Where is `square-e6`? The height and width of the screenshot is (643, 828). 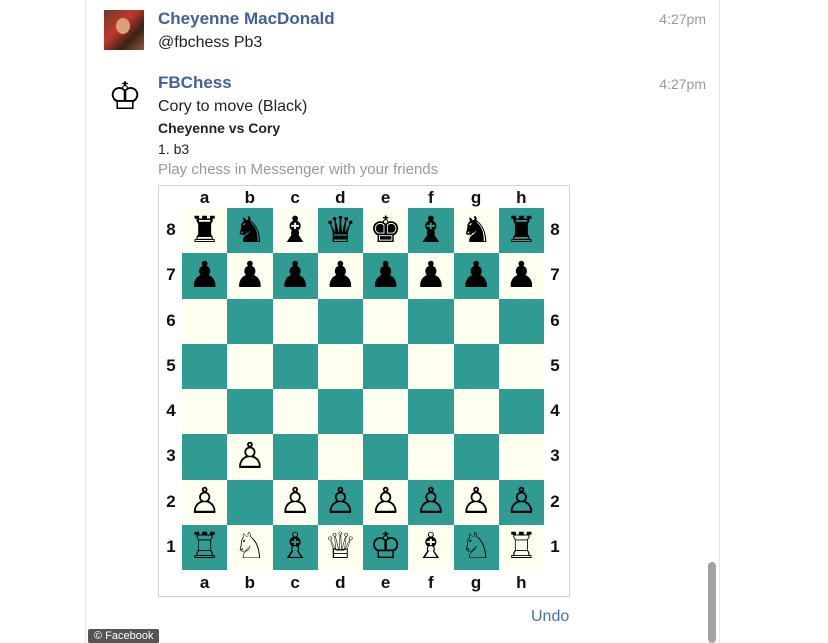
square-e6 is located at coordinates (386, 321).